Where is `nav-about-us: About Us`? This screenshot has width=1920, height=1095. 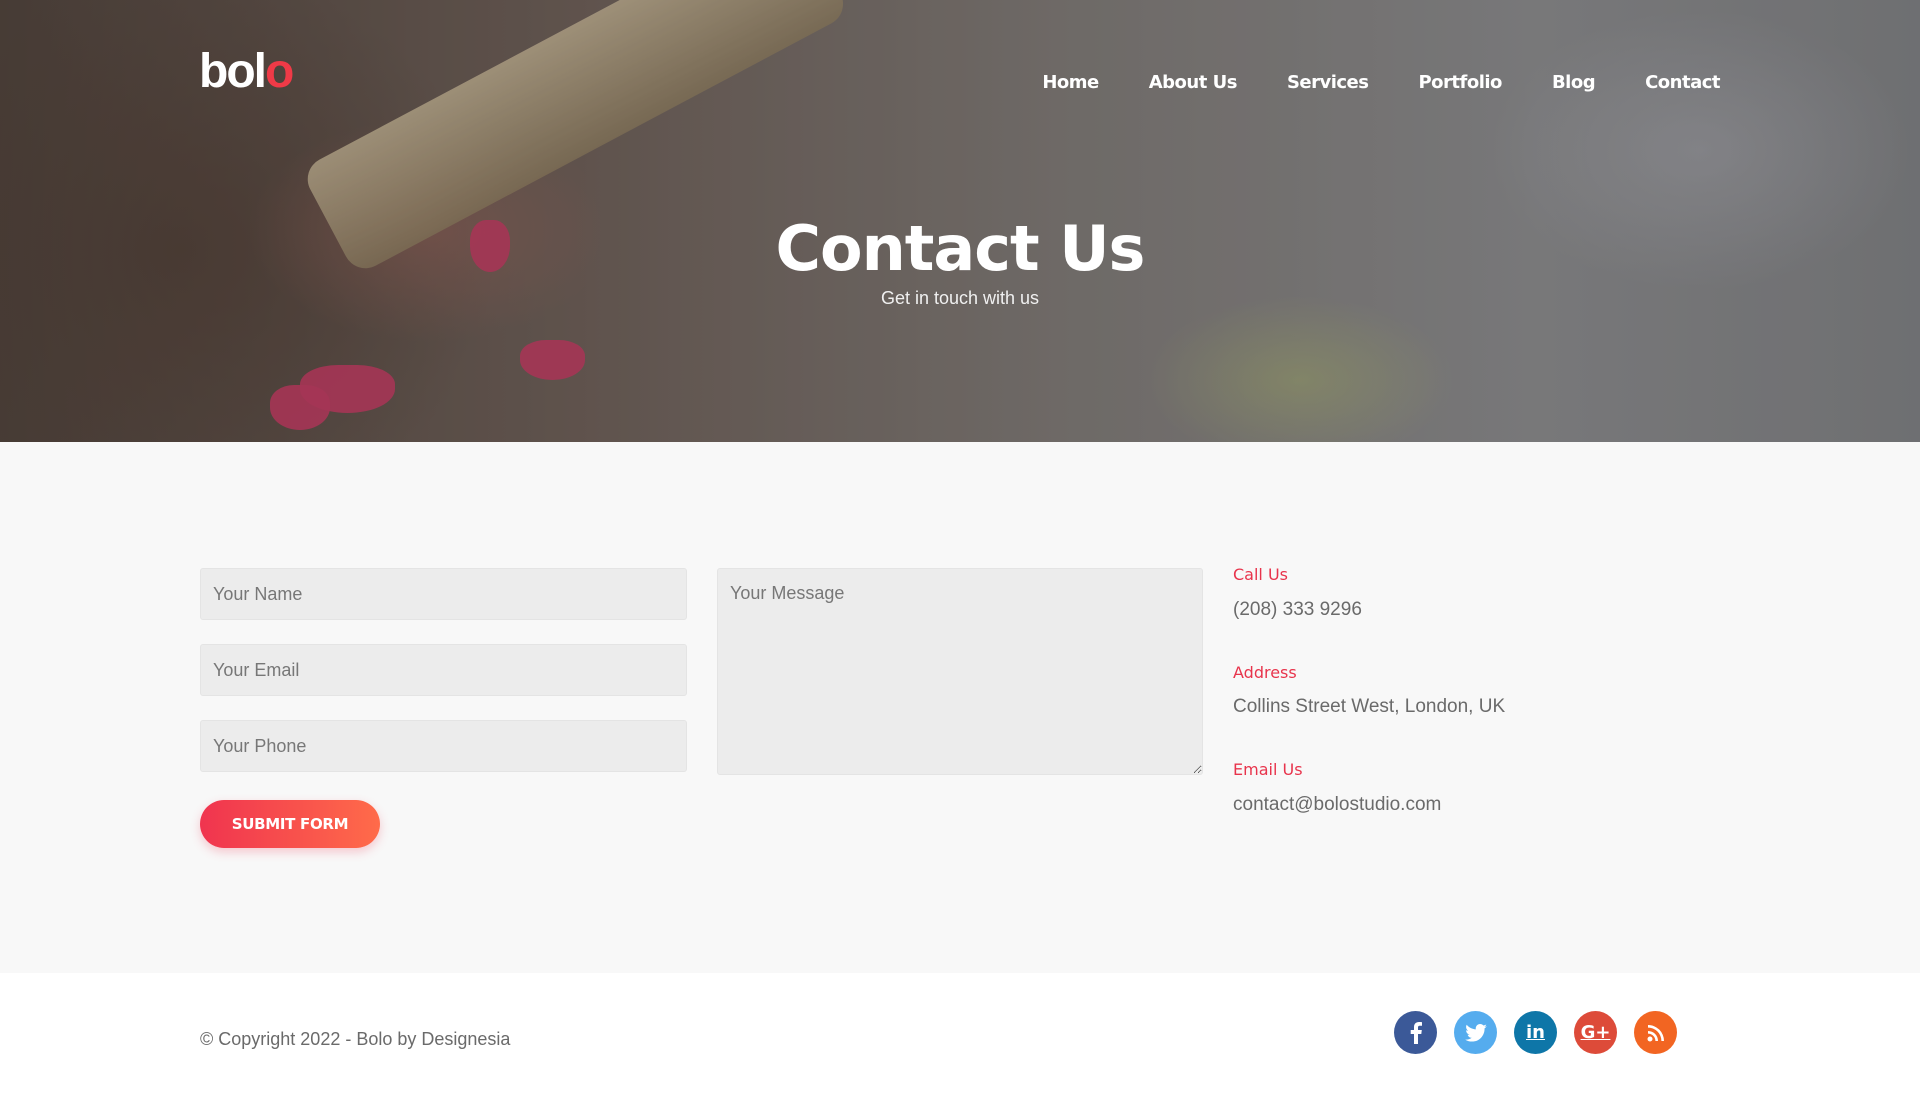
nav-about-us: About Us is located at coordinates (1193, 82).